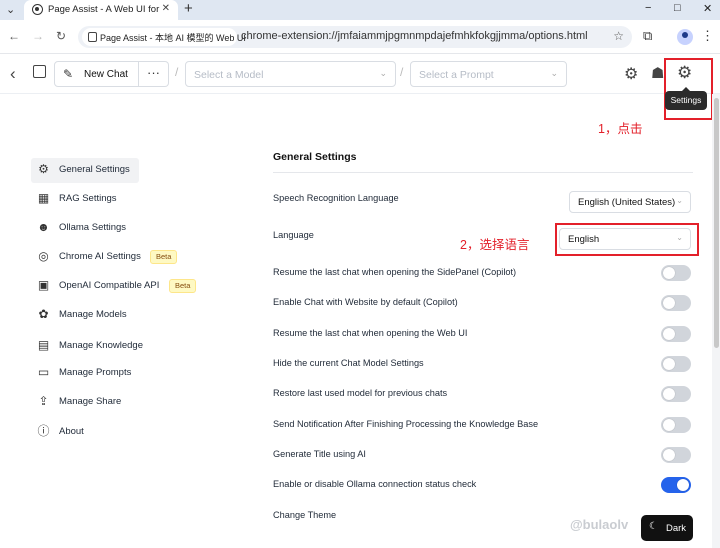 The height and width of the screenshot is (548, 720). I want to click on close-tab-icon: ✕, so click(166, 8).